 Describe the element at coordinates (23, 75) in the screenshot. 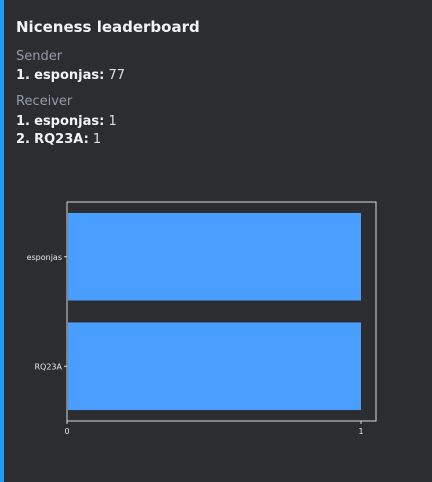

I see `sender-entry-1-rank: 1.` at that location.